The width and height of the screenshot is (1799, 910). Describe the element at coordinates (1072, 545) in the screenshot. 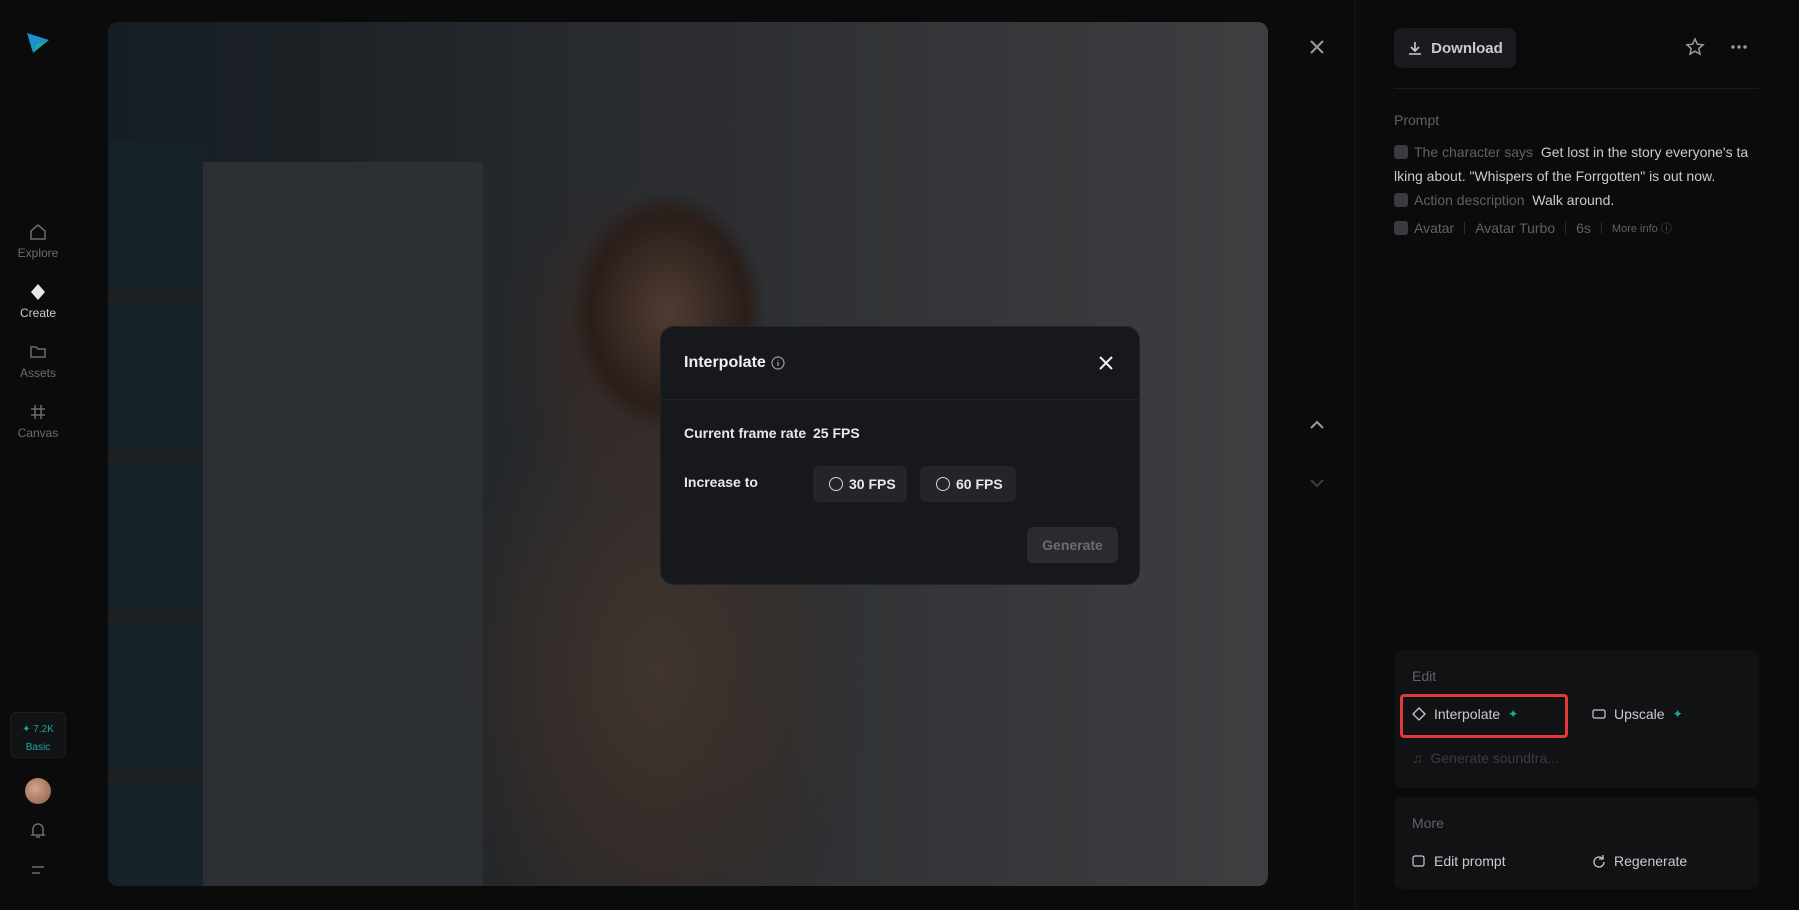

I see `generate-button: Generate` at that location.